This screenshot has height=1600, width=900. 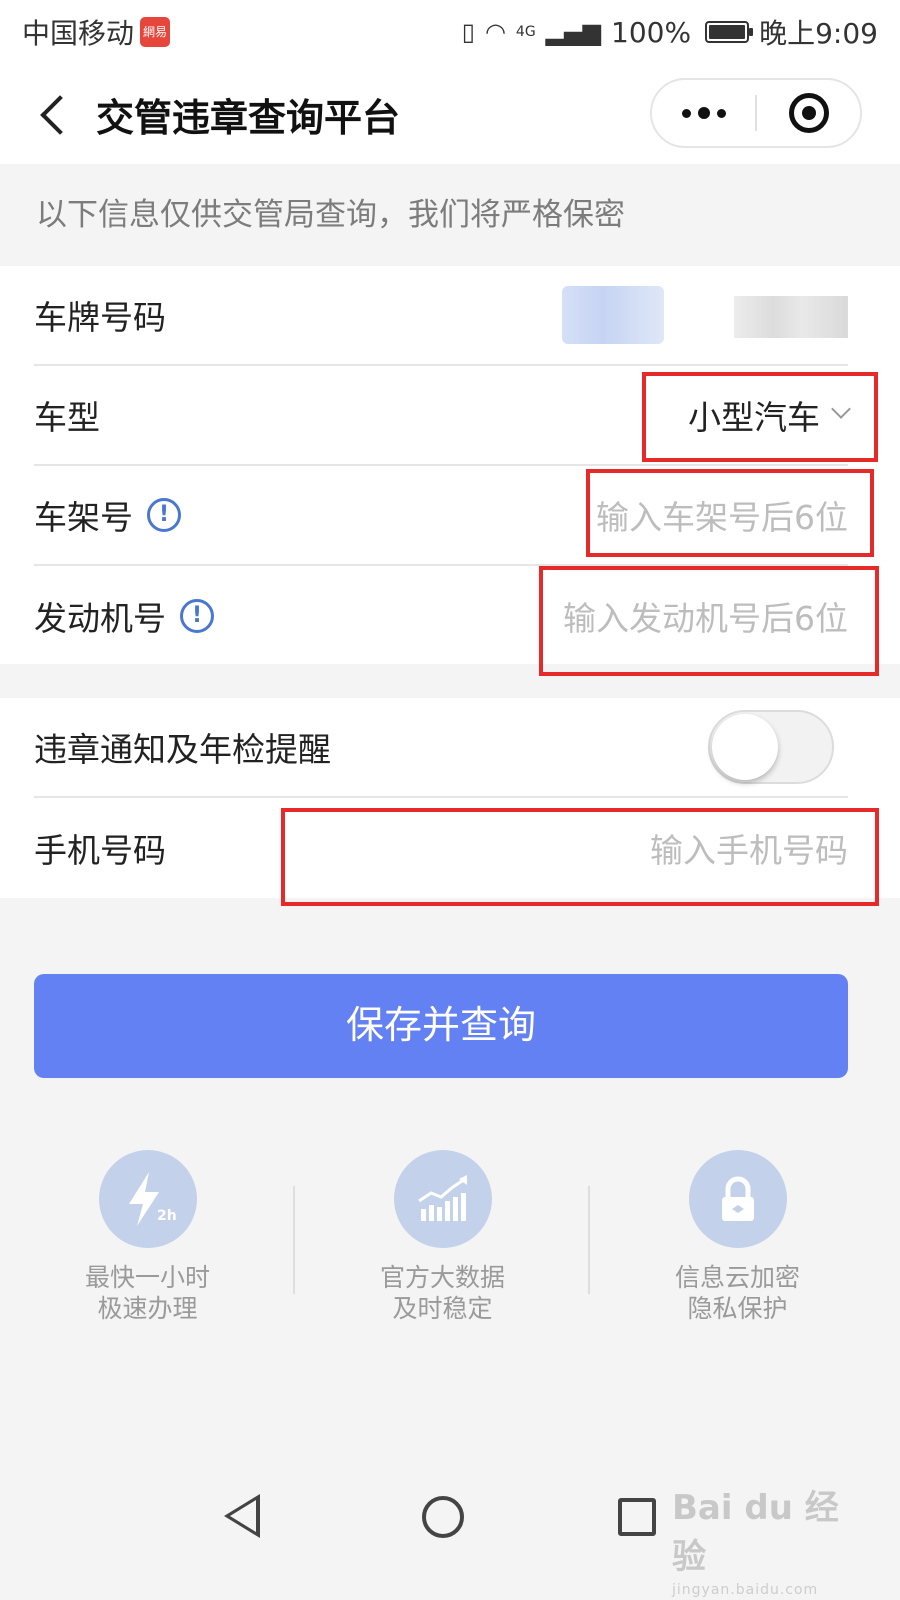 I want to click on vin-info-icon: !, so click(x=164, y=515).